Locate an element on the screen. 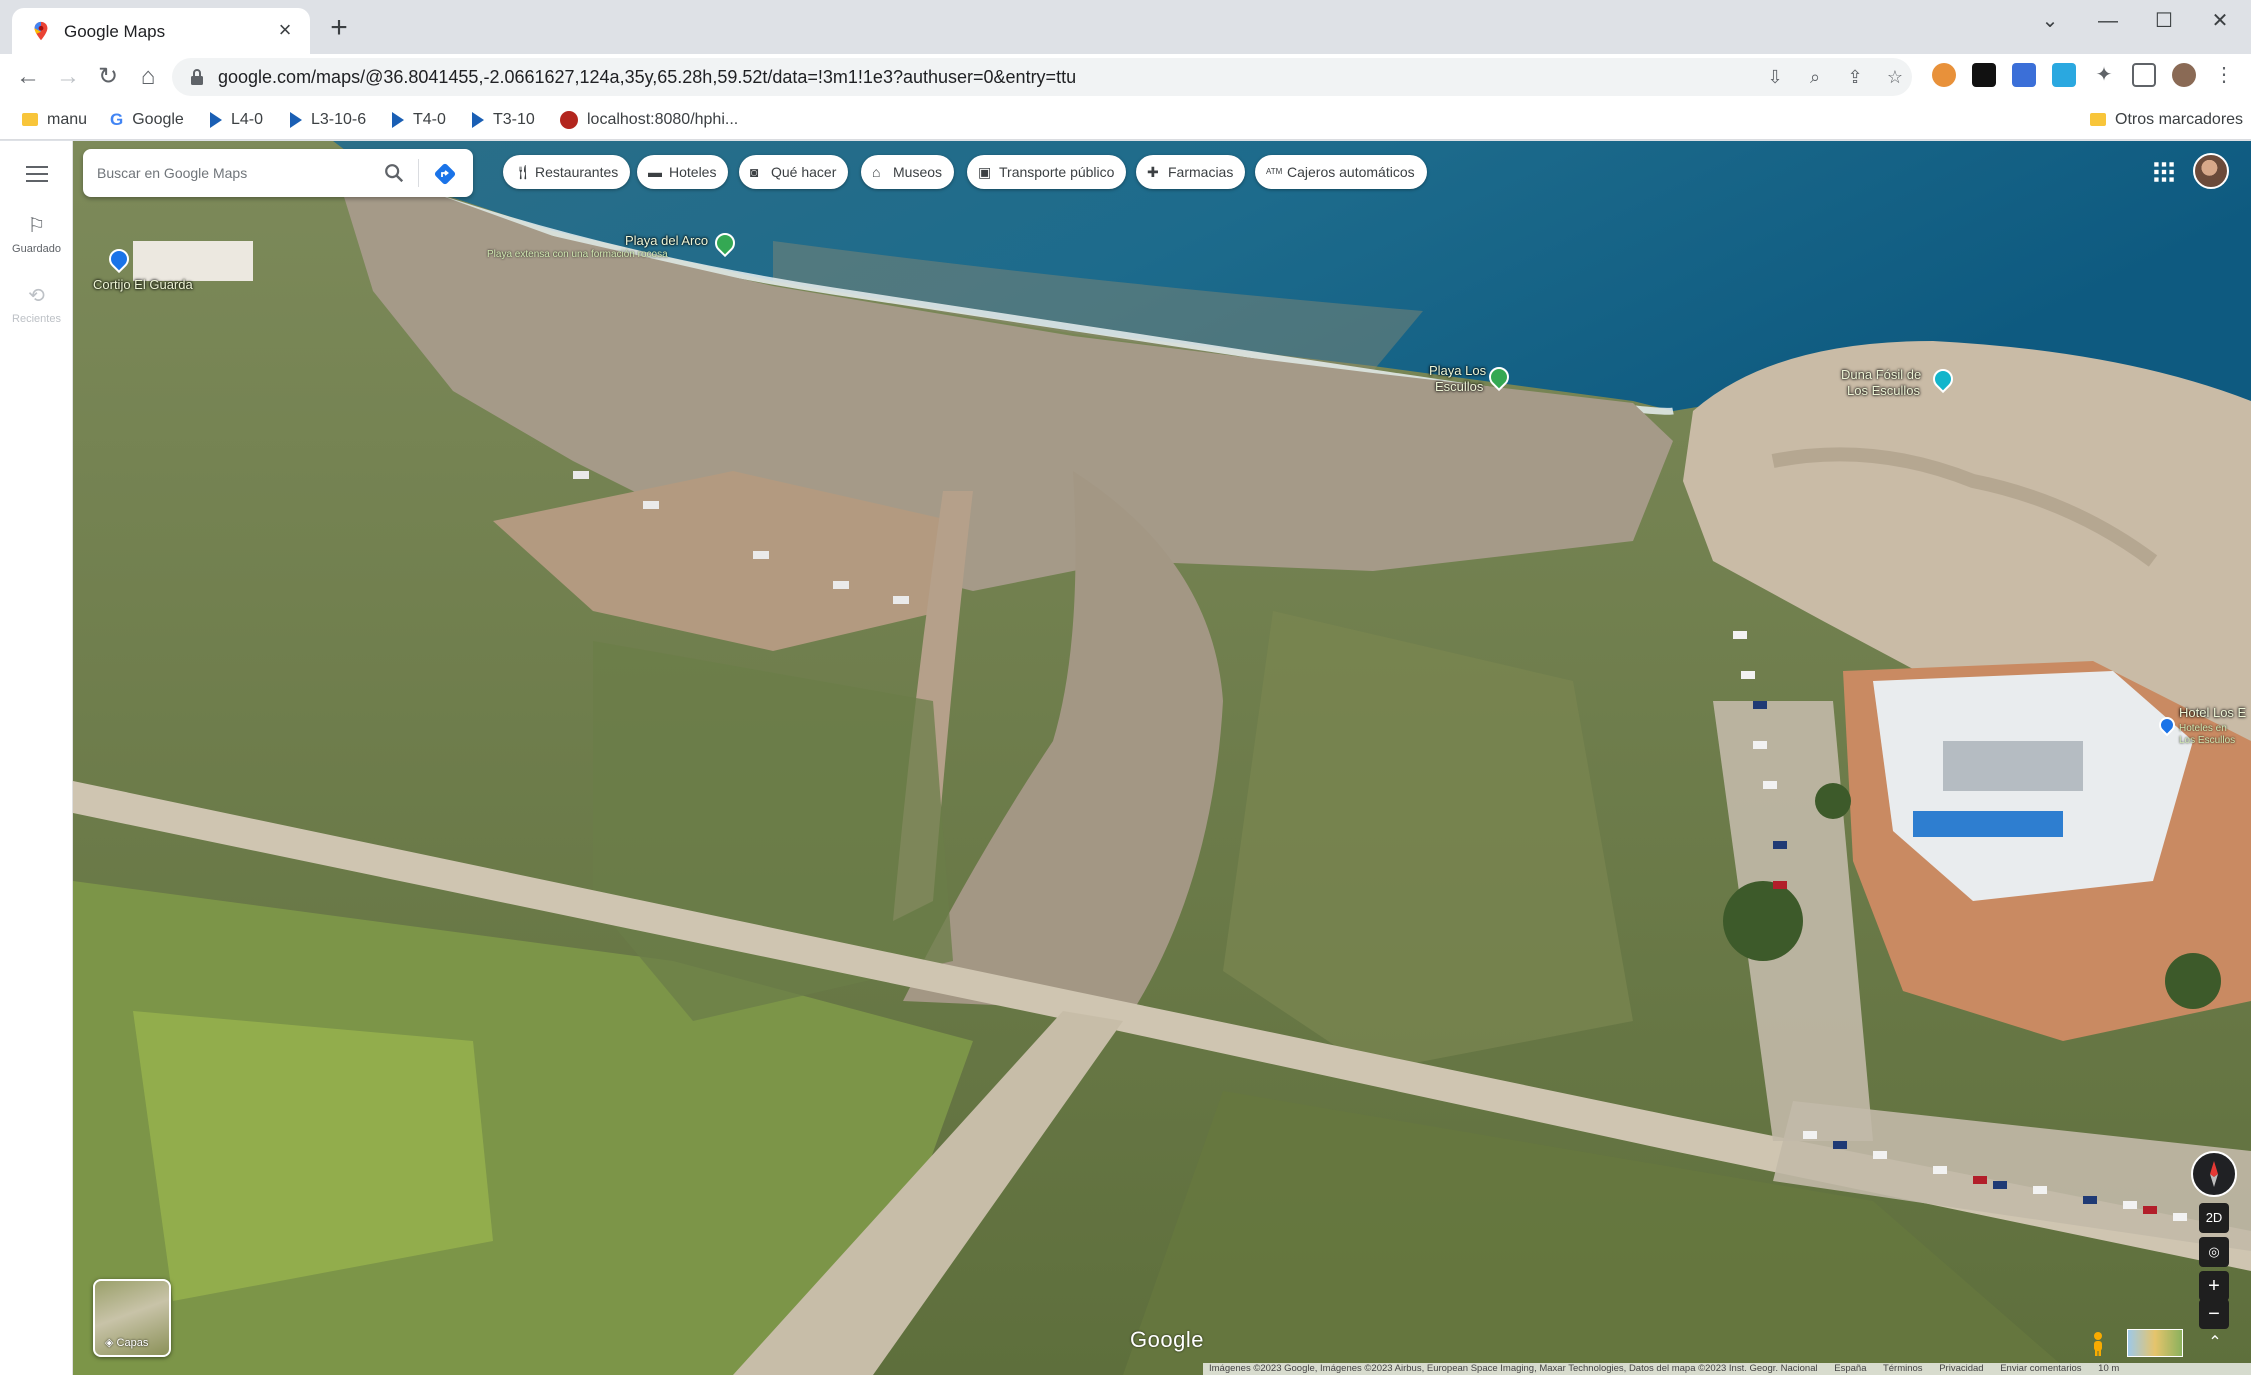 The height and width of the screenshot is (1375, 2251). country-link: España is located at coordinates (1850, 1368).